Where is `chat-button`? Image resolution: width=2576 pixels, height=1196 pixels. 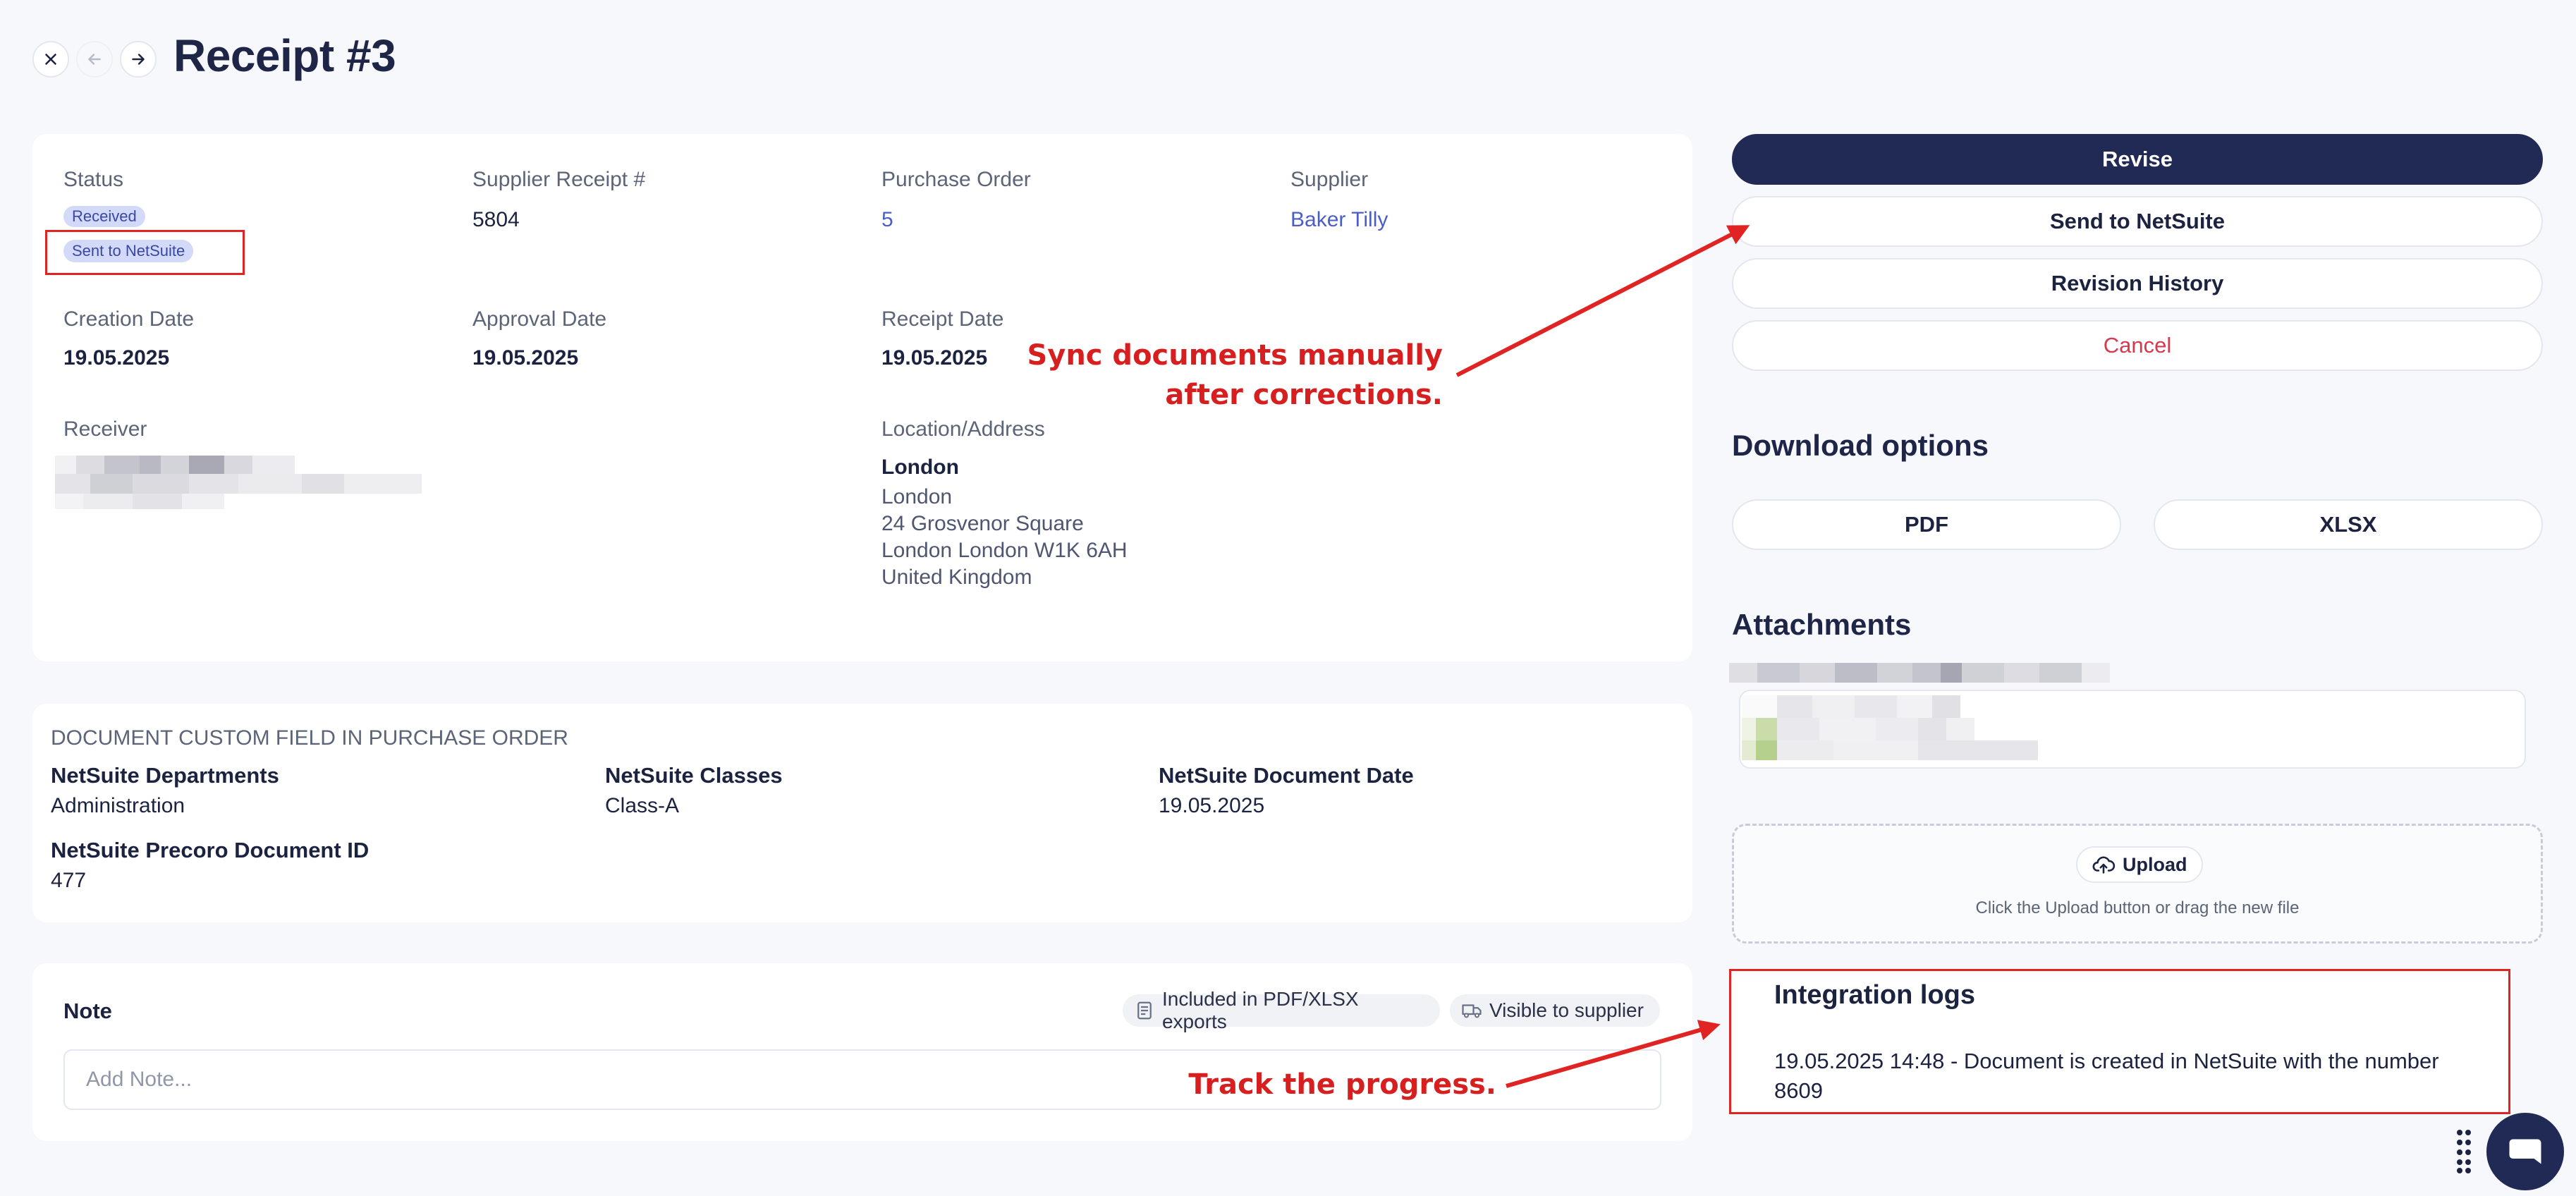
chat-button is located at coordinates (2525, 1151).